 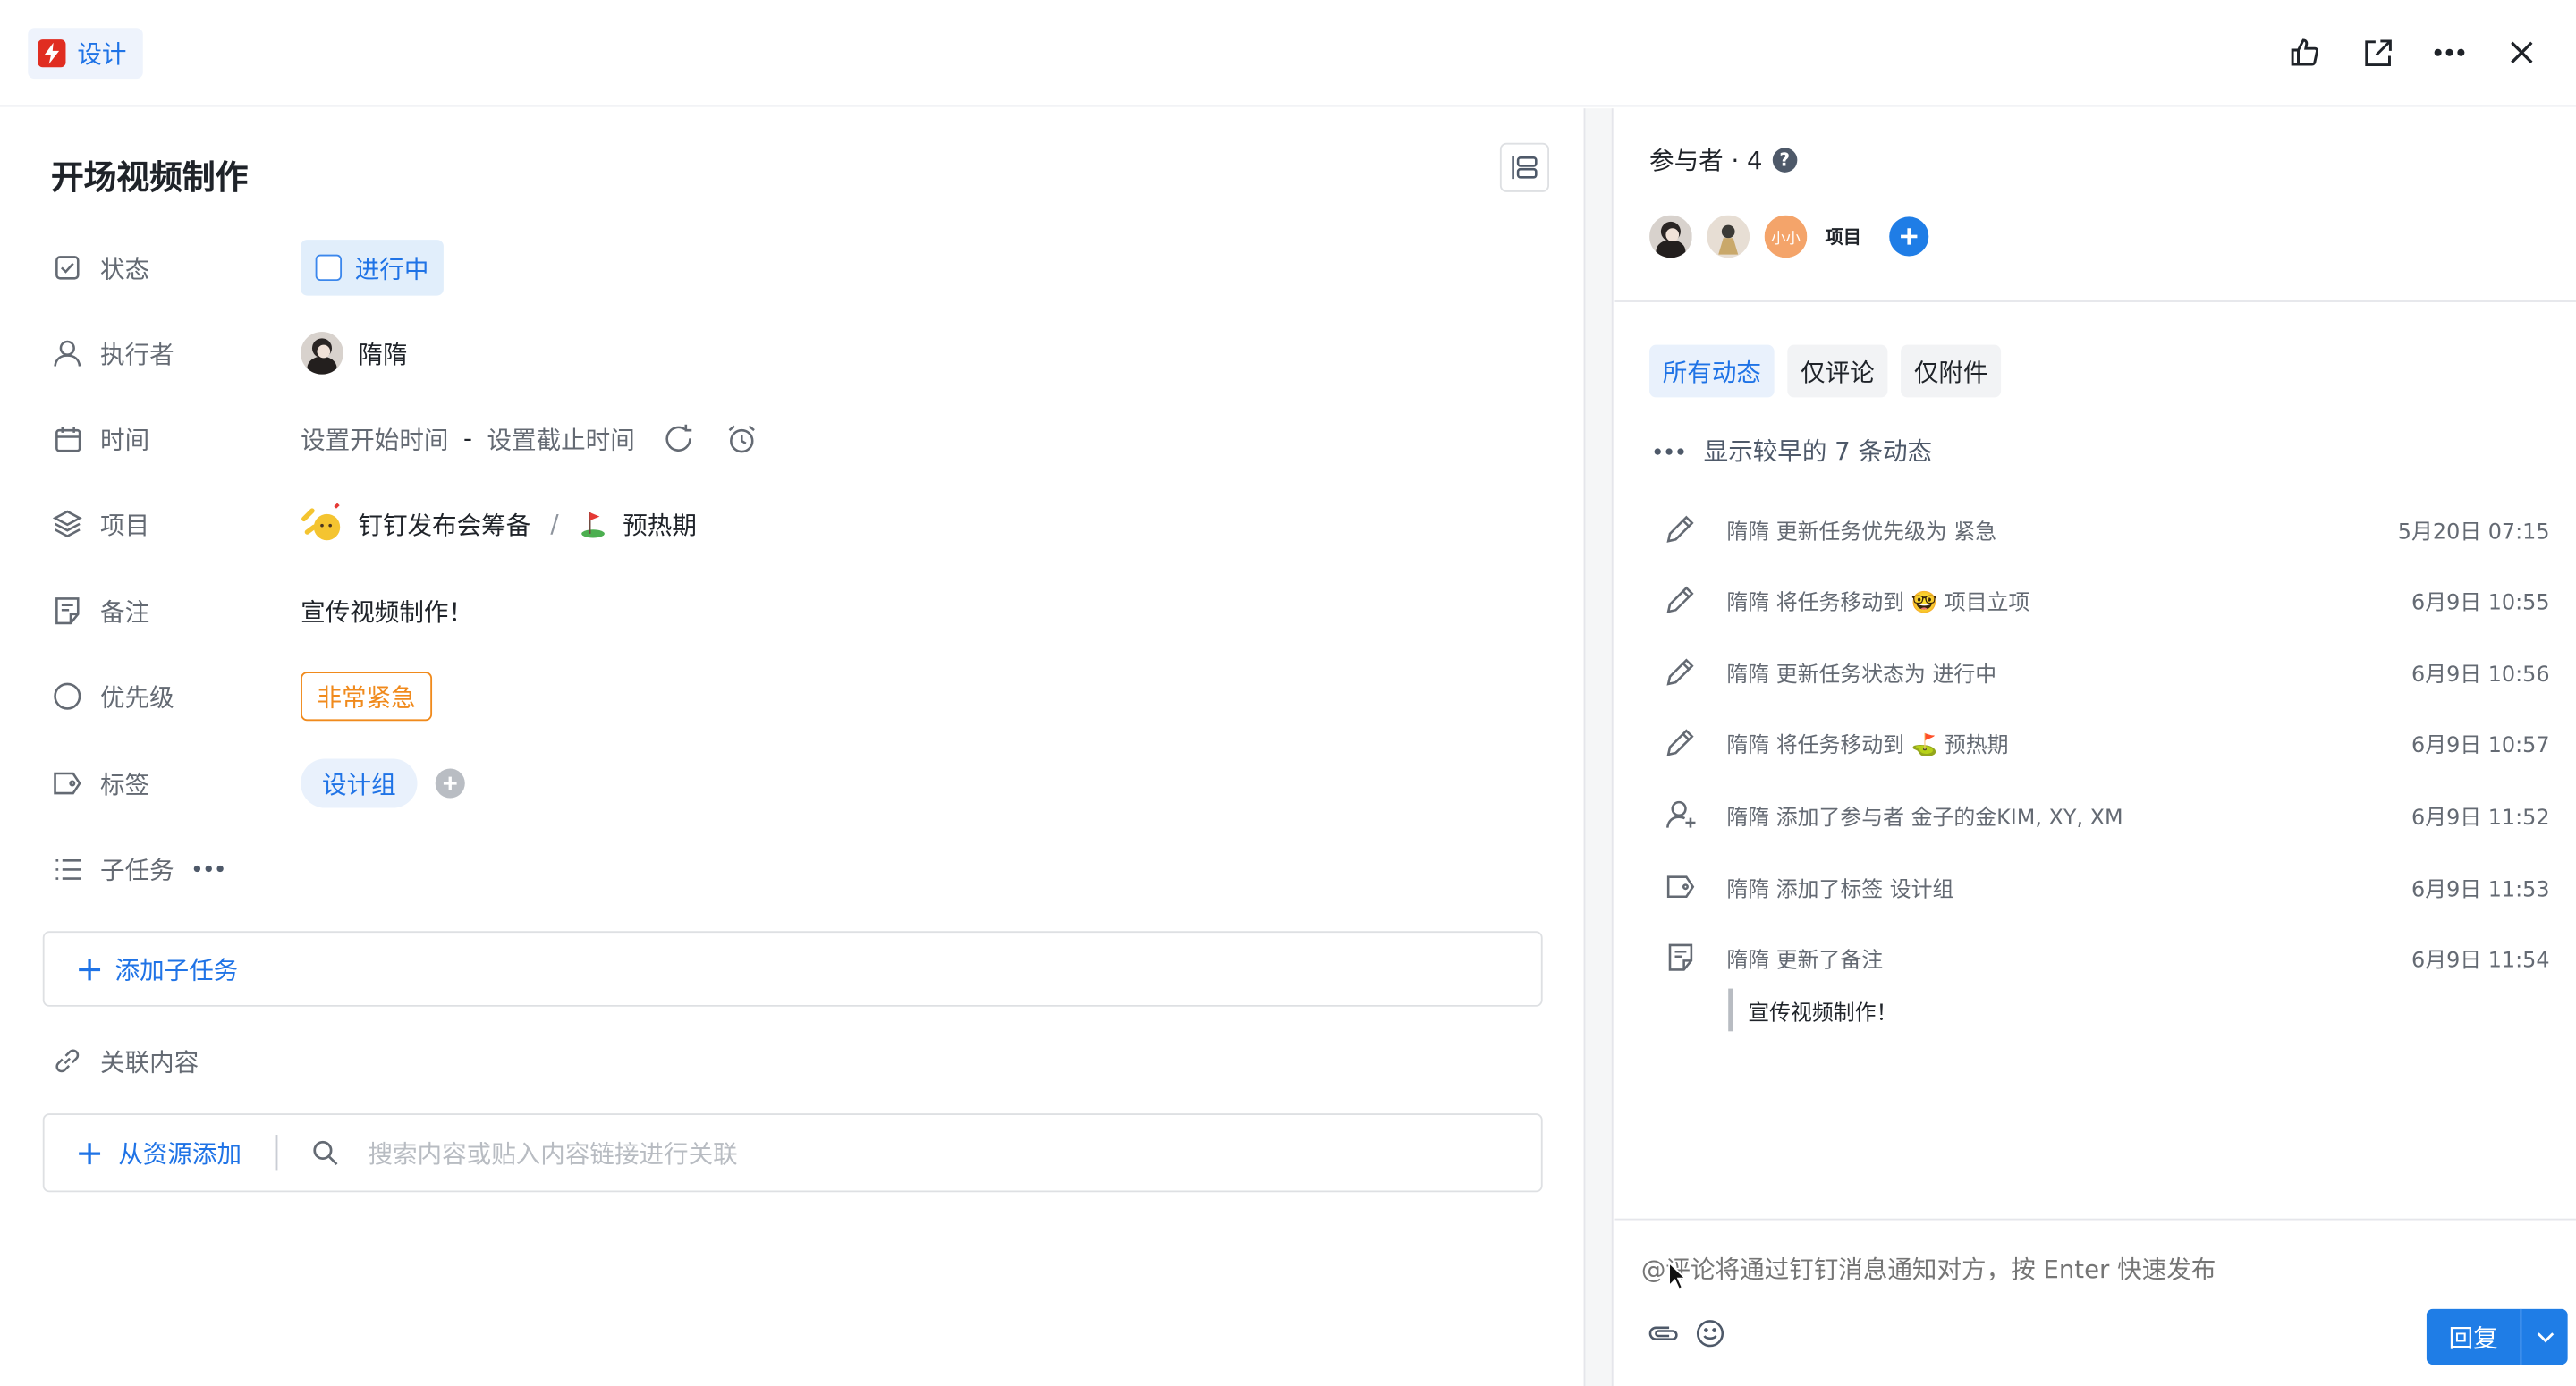 What do you see at coordinates (790, 438) in the screenshot?
I see `field-time: 时间 设置开始时间 - 设置截止时间` at bounding box center [790, 438].